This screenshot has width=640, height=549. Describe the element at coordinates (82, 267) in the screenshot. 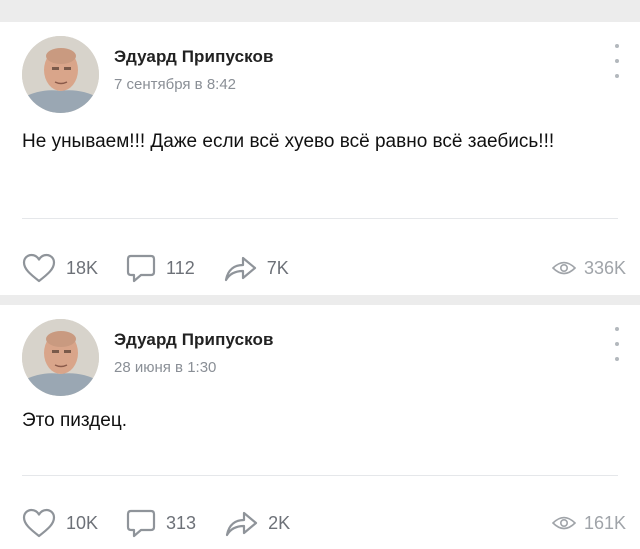

I see `like-count: 18K` at that location.